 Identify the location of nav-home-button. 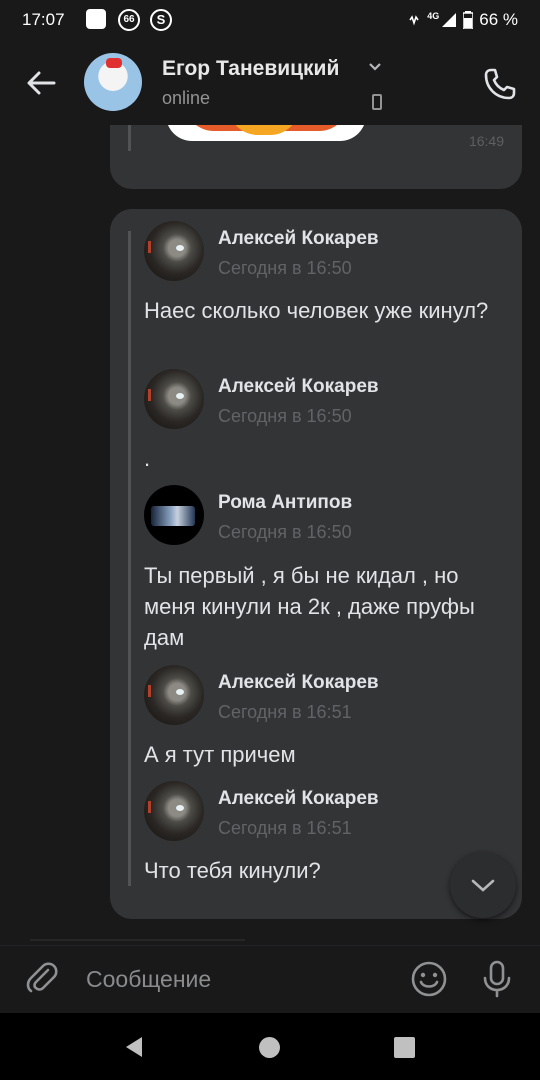
(269, 1047).